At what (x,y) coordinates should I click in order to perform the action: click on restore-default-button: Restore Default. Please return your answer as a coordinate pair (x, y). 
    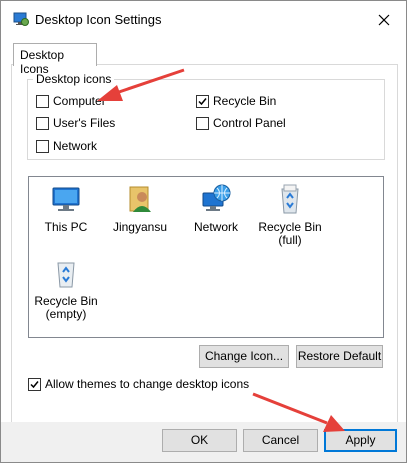
    Looking at the image, I should click on (339, 356).